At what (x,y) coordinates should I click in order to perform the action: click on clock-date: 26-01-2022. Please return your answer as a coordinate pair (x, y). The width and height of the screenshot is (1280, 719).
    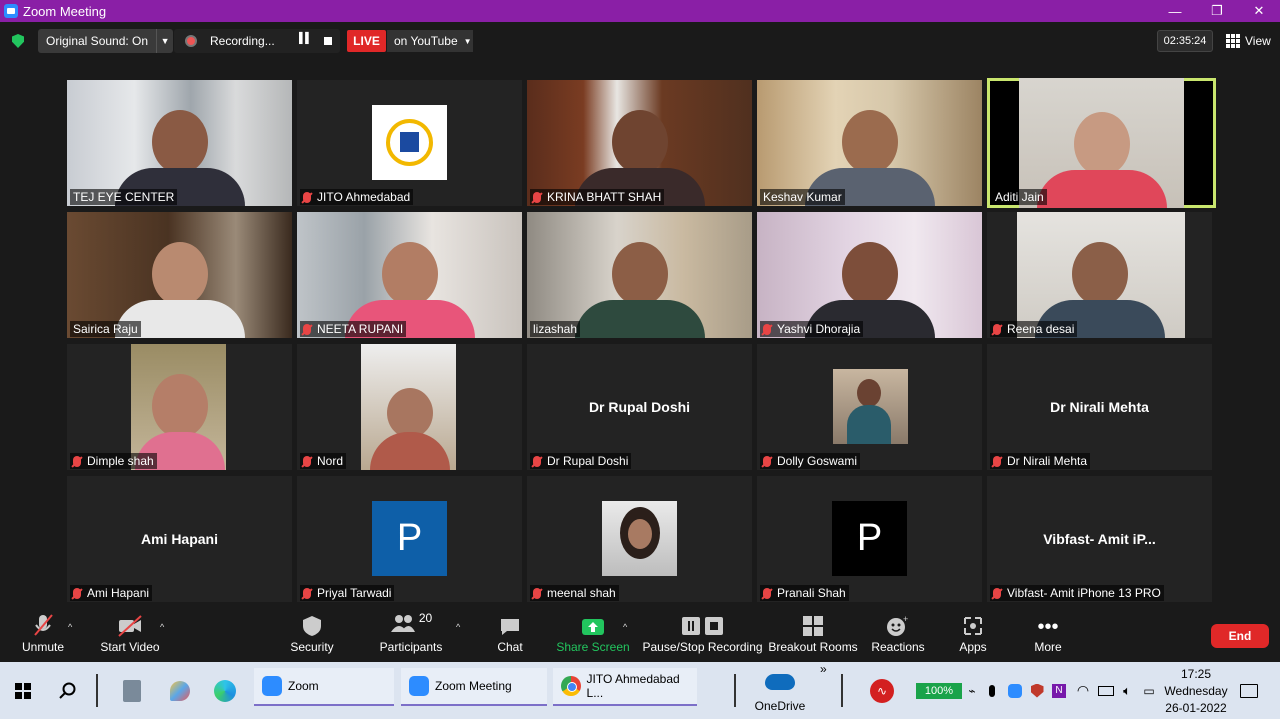
    Looking at the image, I should click on (1196, 708).